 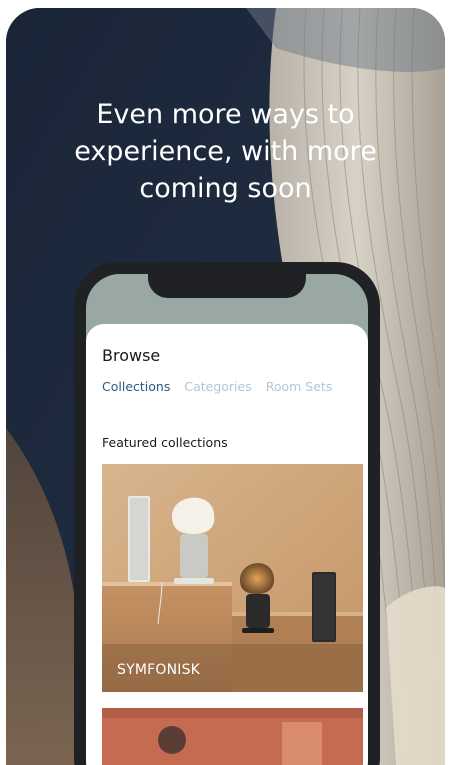 What do you see at coordinates (227, 286) in the screenshot?
I see `phone-notch` at bounding box center [227, 286].